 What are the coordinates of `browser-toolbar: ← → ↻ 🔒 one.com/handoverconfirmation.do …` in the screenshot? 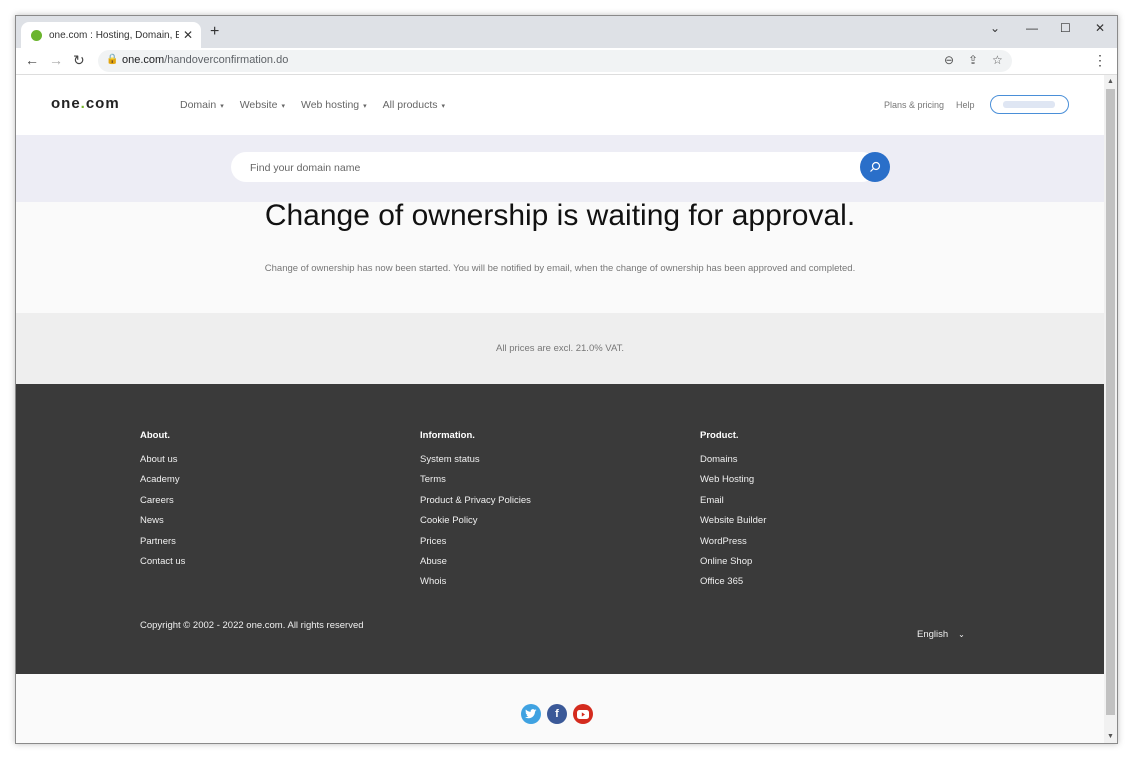 It's located at (566, 61).